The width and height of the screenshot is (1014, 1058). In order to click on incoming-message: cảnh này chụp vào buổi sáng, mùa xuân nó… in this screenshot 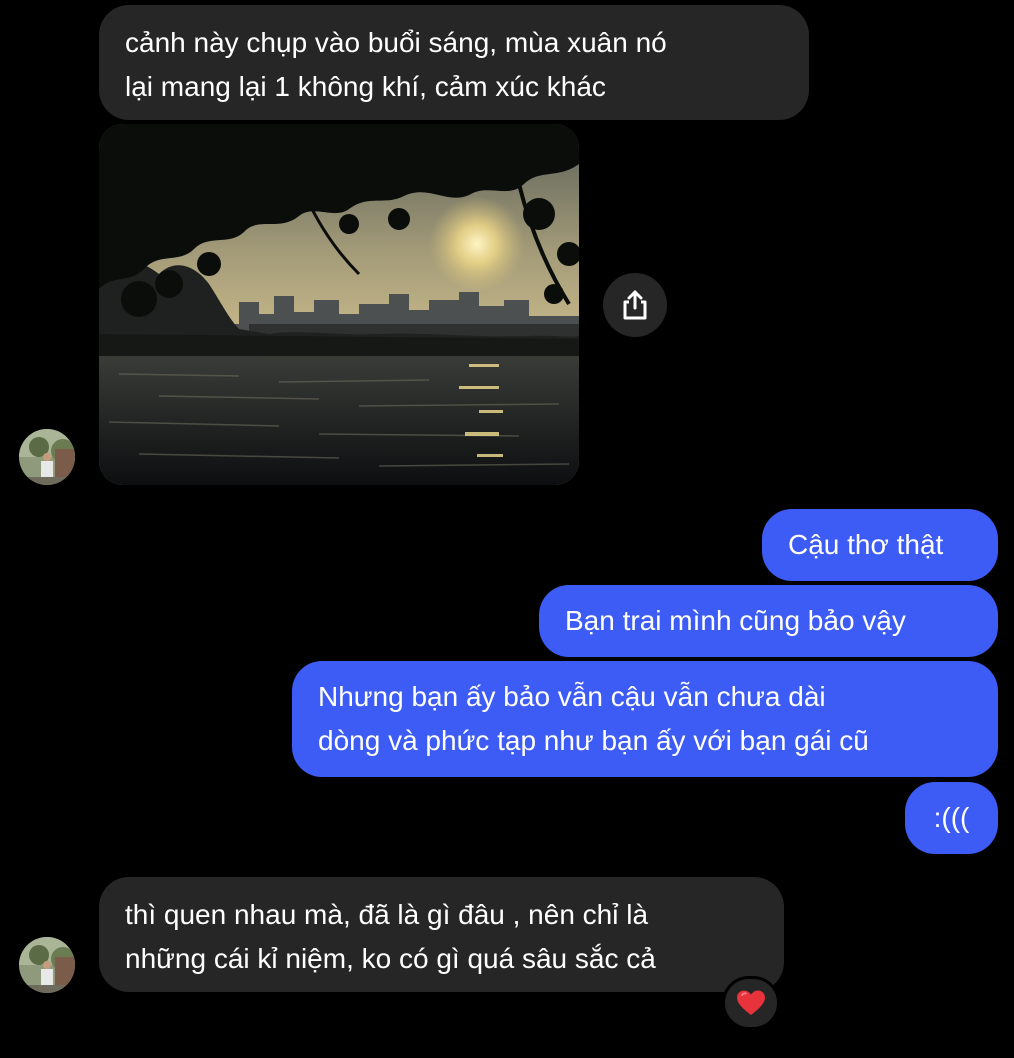, I will do `click(454, 62)`.